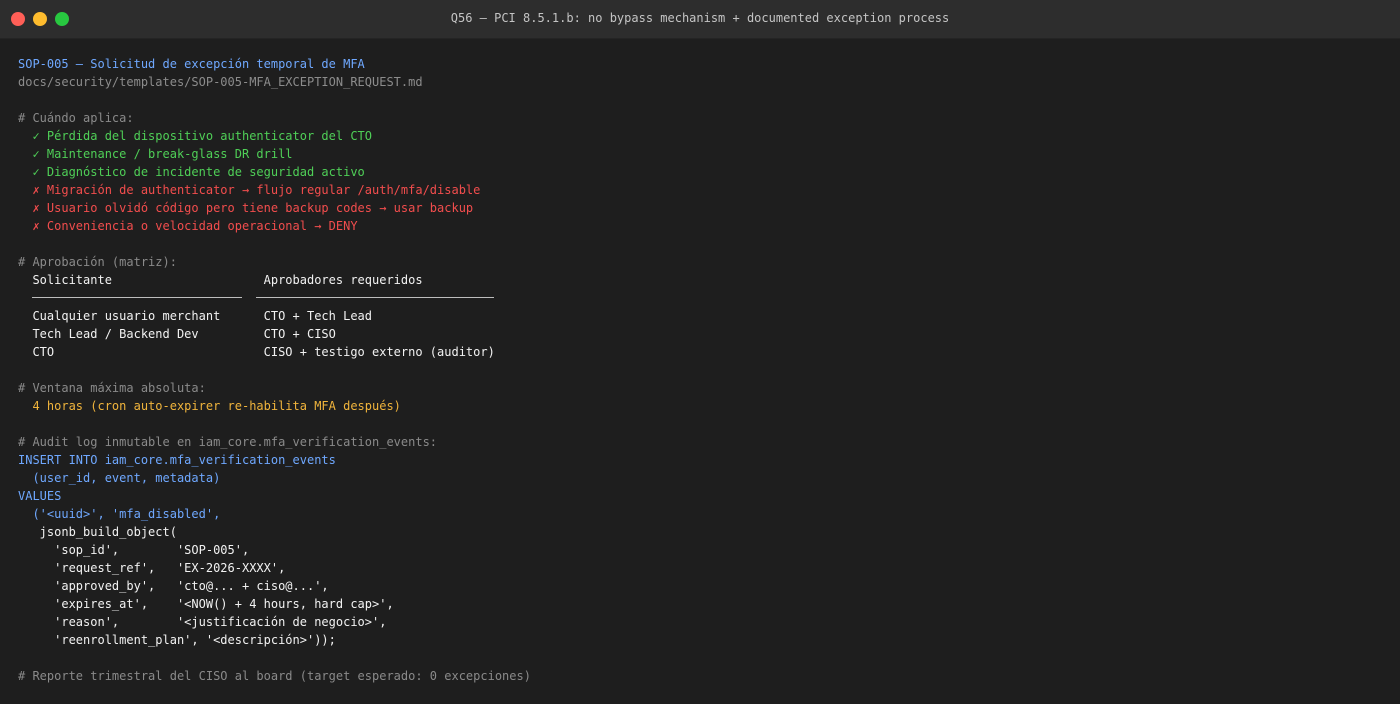 The width and height of the screenshot is (1400, 704). What do you see at coordinates (703, 298) in the screenshot?
I see `table-divider` at bounding box center [703, 298].